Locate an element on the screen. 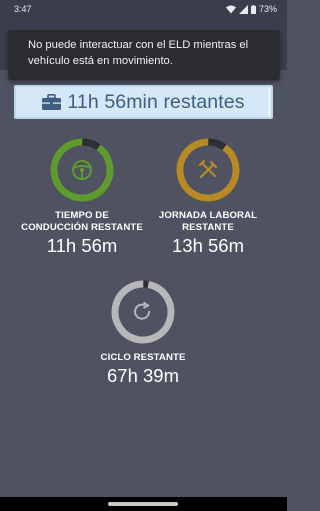 This screenshot has width=320, height=511. status-time: 3:47 is located at coordinates (23, 9).